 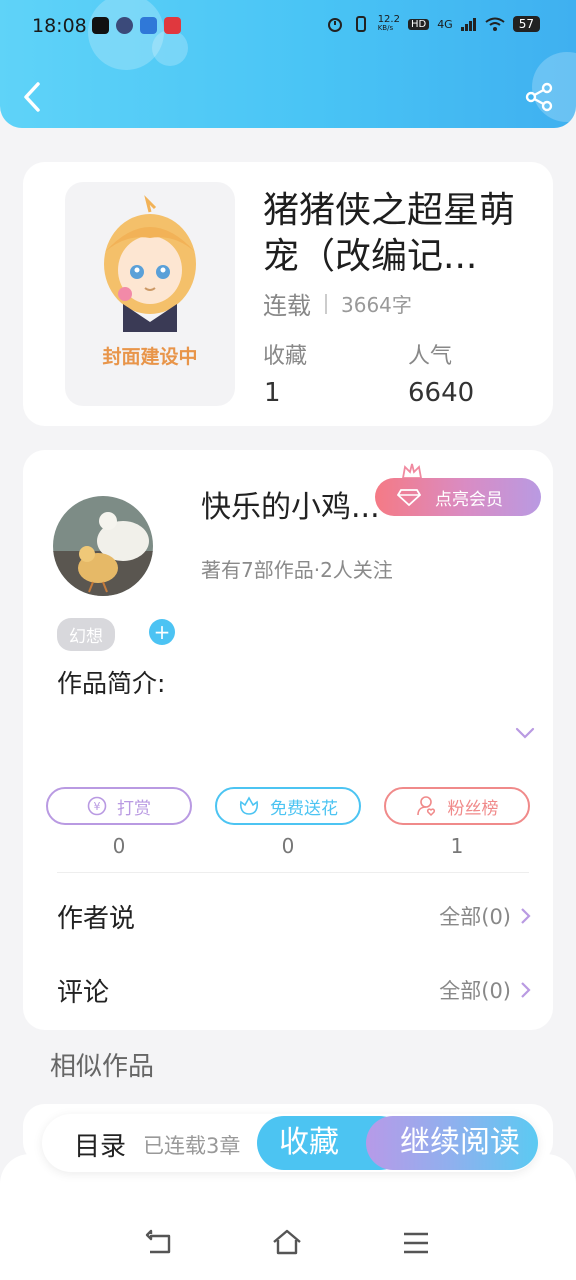 What do you see at coordinates (287, 306) in the screenshot?
I see `book-status: 连载` at bounding box center [287, 306].